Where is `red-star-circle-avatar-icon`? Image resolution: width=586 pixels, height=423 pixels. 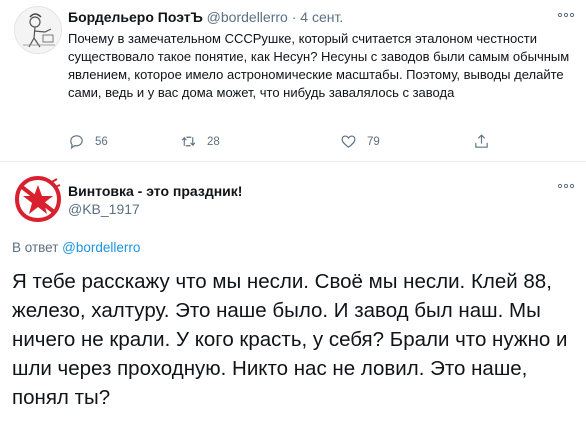
red-star-circle-avatar-icon is located at coordinates (38, 199).